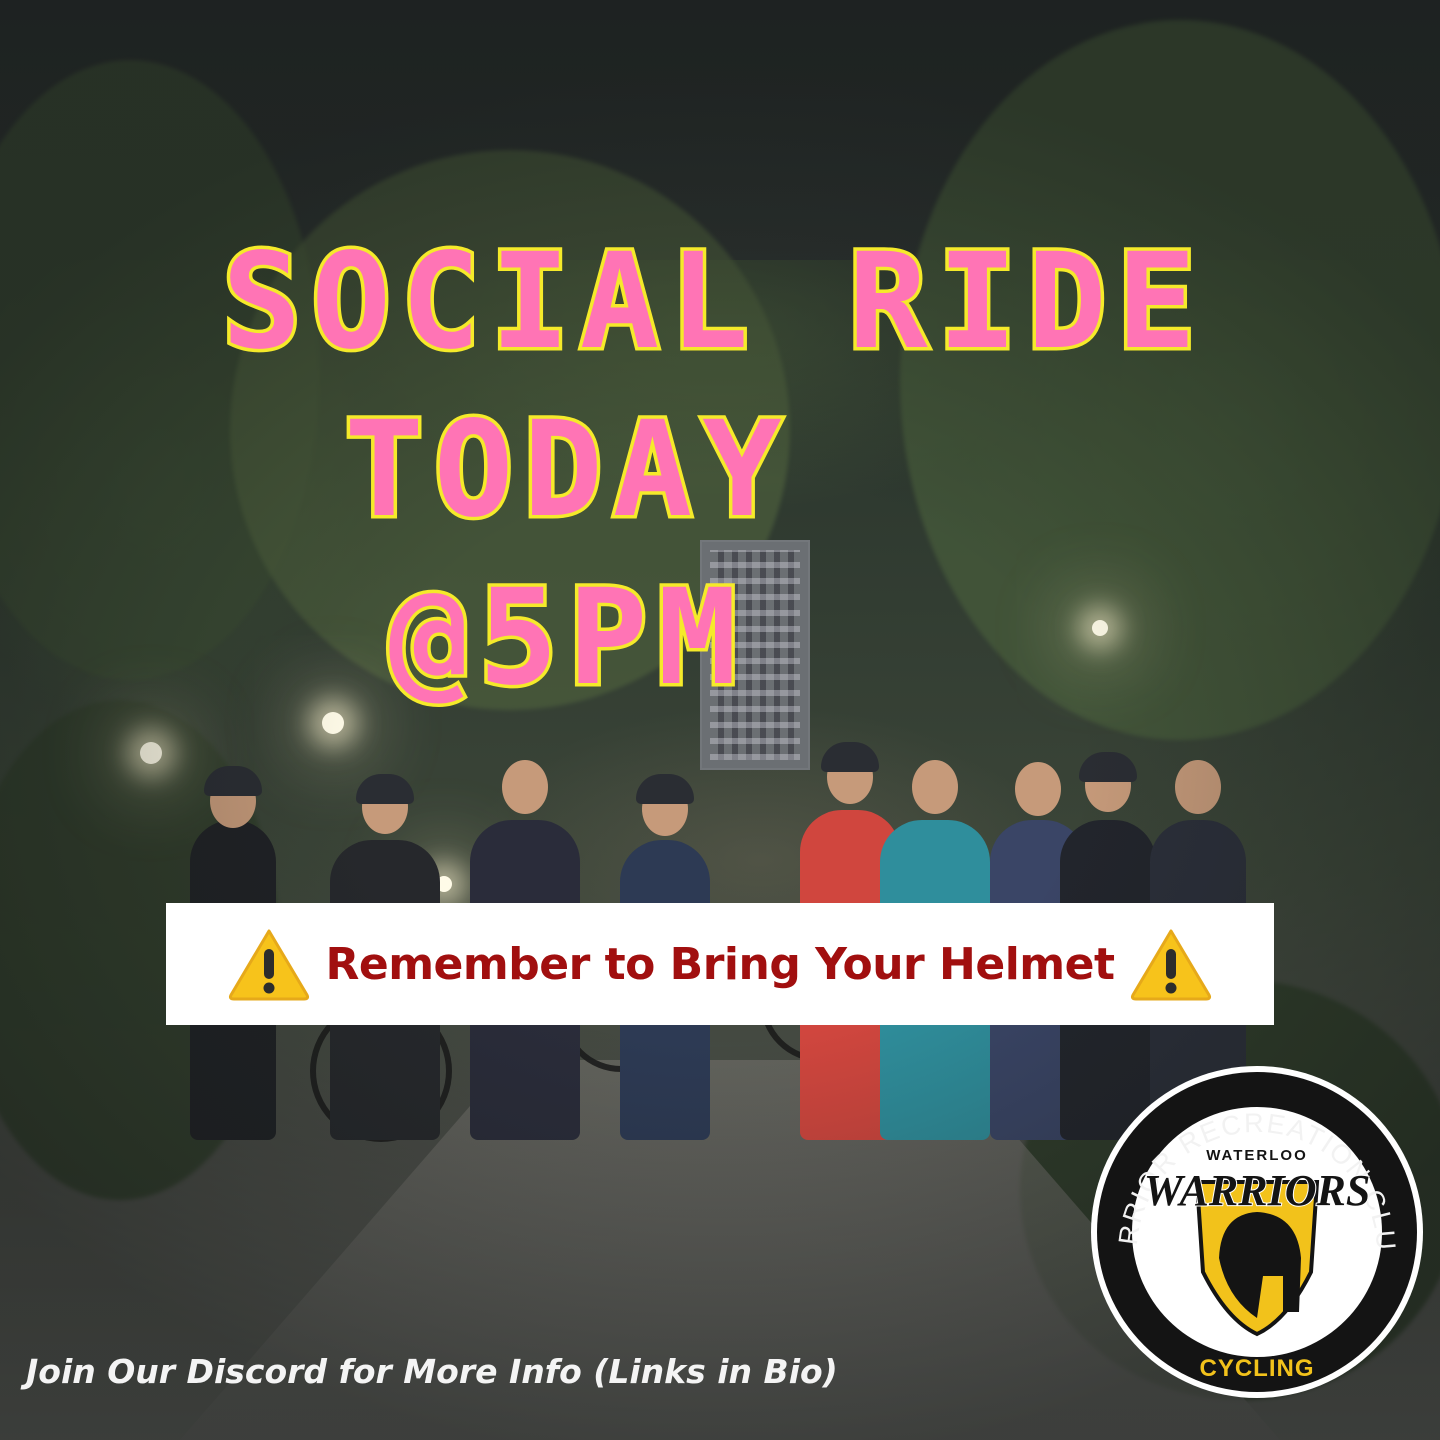 The width and height of the screenshot is (1440, 1440). Describe the element at coordinates (566, 638) in the screenshot. I see `headline-line-3: @5PM` at that location.